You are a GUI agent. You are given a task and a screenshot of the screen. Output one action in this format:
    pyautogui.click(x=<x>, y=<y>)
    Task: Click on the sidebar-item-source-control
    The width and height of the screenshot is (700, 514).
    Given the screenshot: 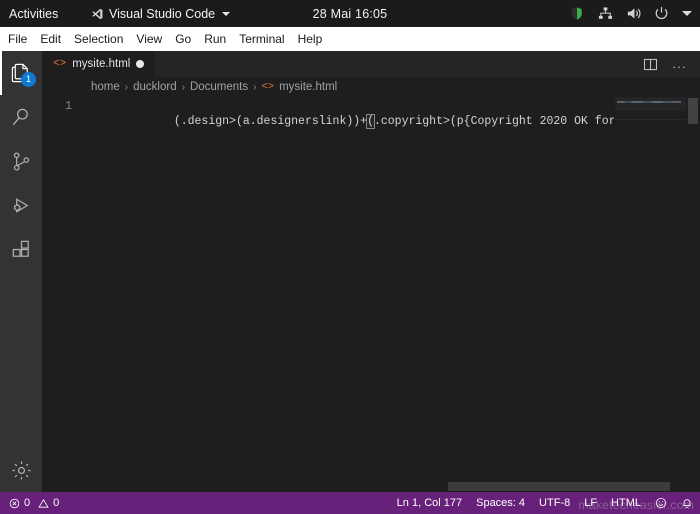 What is the action you would take?
    pyautogui.click(x=21, y=161)
    